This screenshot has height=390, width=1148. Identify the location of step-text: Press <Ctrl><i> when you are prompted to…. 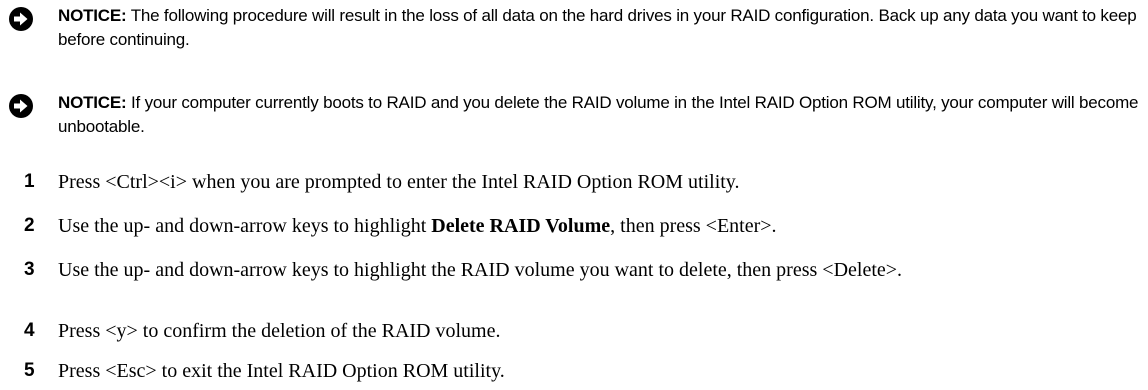
(399, 182).